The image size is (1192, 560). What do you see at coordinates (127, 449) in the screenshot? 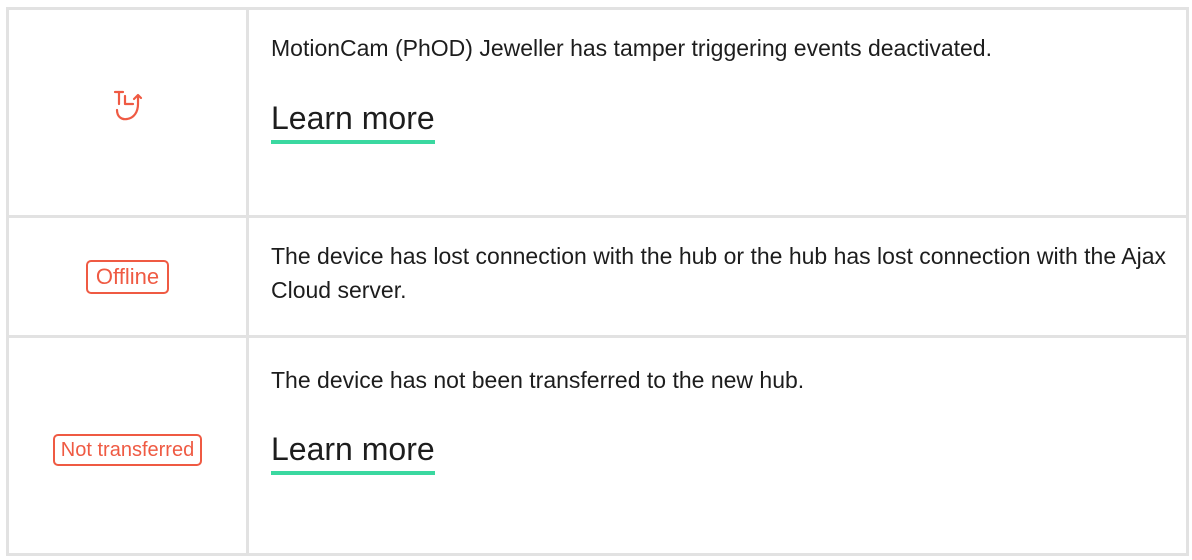
I see `not-transferred-badge: Not transferred` at bounding box center [127, 449].